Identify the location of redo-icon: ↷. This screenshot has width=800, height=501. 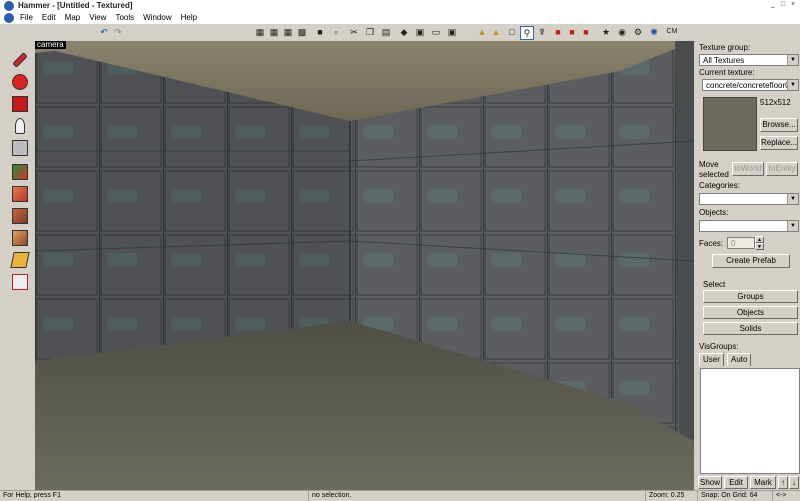
(118, 32).